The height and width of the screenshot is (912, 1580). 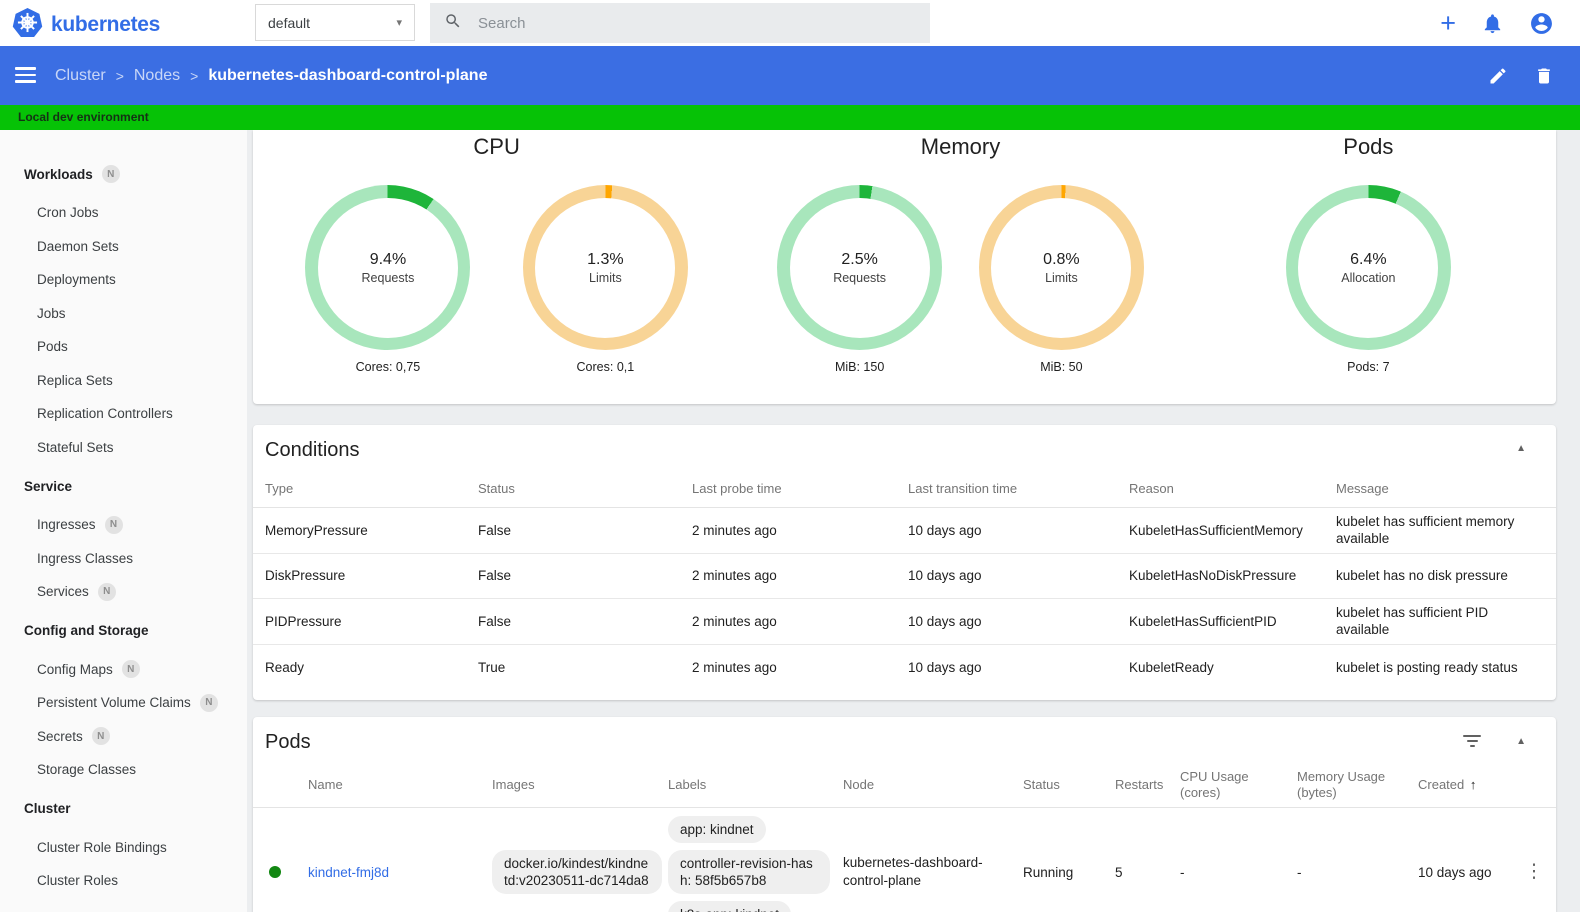 I want to click on chart-group-title: Memory, so click(x=960, y=146).